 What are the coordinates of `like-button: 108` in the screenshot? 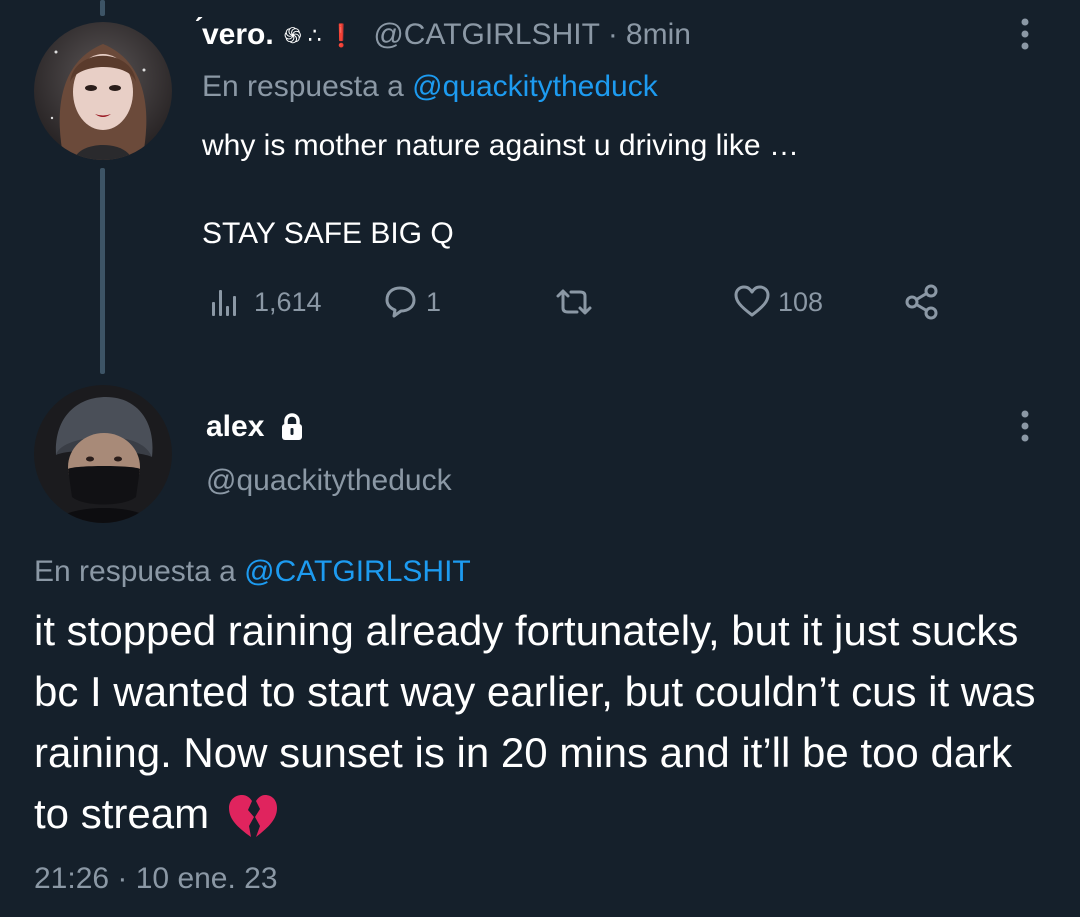 It's located at (777, 302).